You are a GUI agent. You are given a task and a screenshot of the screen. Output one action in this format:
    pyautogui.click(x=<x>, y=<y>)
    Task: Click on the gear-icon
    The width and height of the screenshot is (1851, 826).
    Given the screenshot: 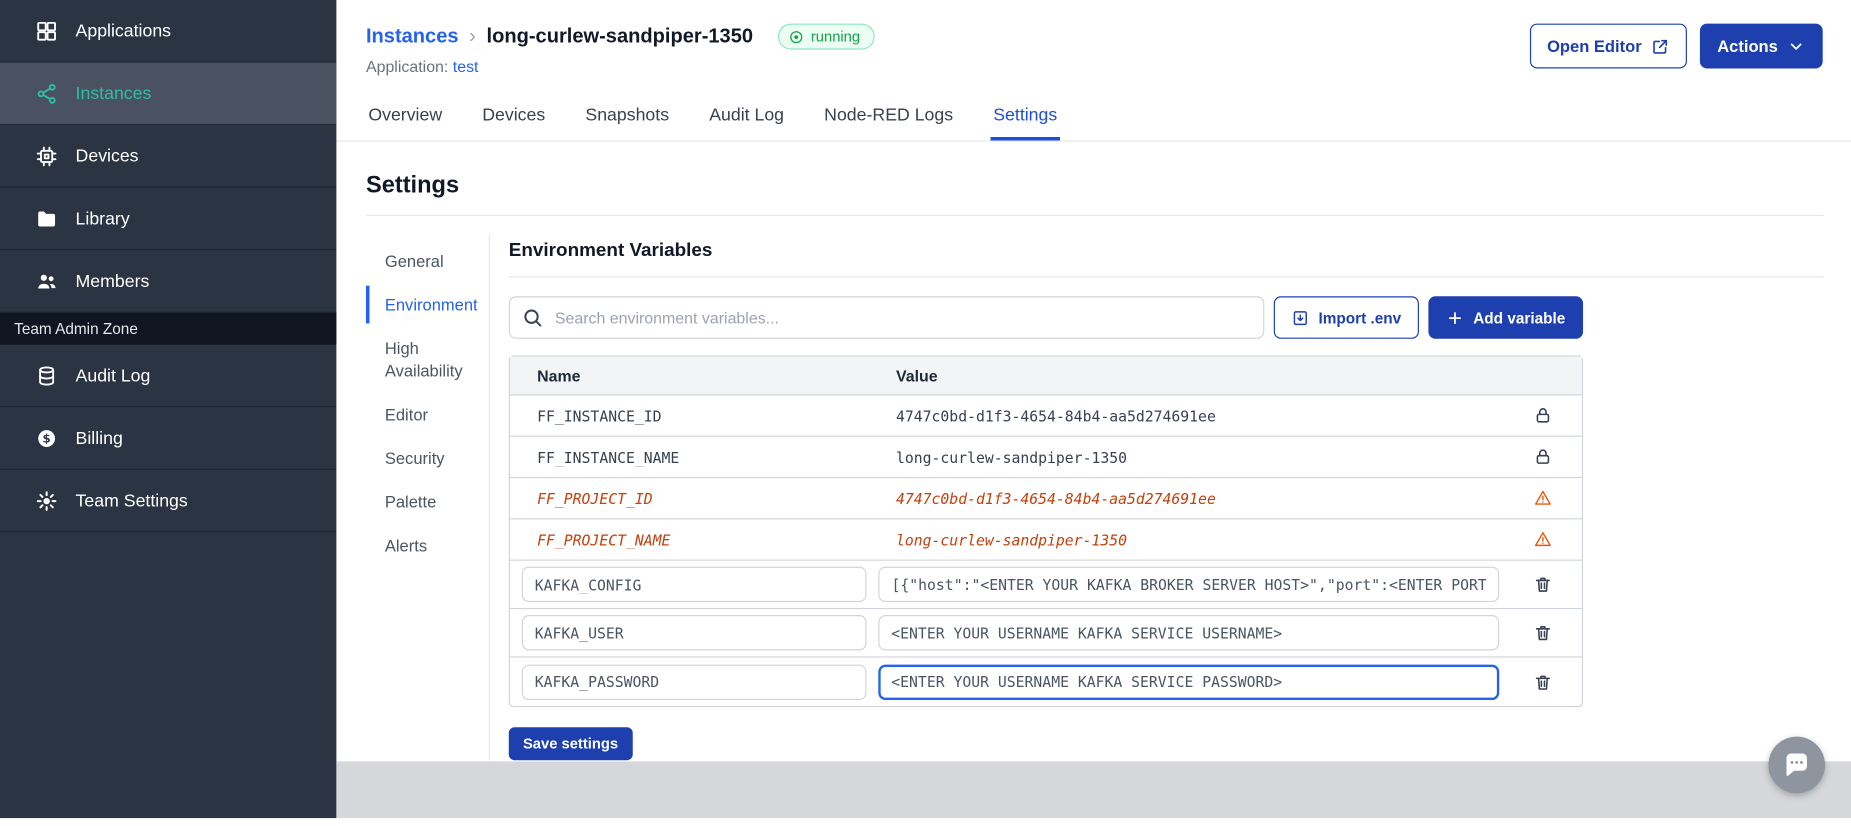 What is the action you would take?
    pyautogui.click(x=46, y=500)
    